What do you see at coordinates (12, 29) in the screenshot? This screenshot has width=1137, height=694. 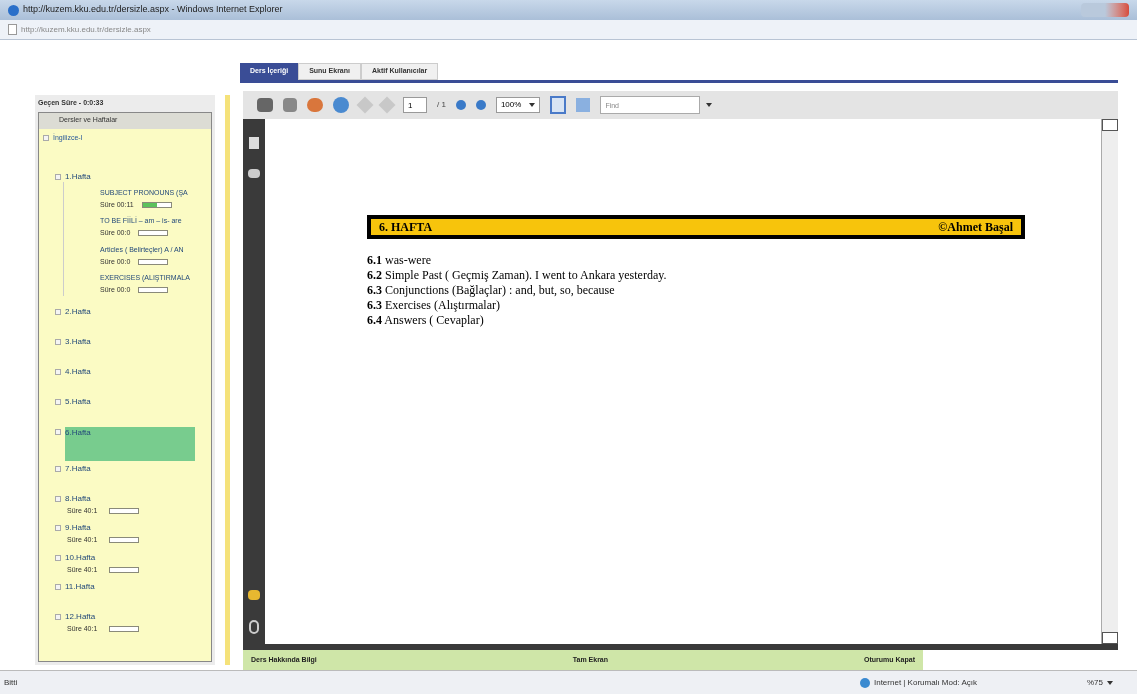 I see `page-icon` at bounding box center [12, 29].